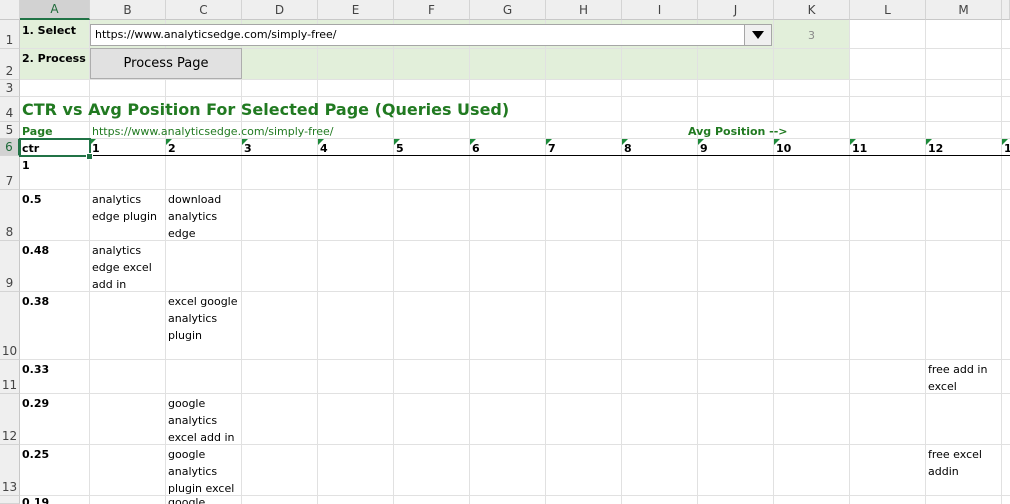  What do you see at coordinates (356, 10) in the screenshot?
I see `column-header-e: E` at bounding box center [356, 10].